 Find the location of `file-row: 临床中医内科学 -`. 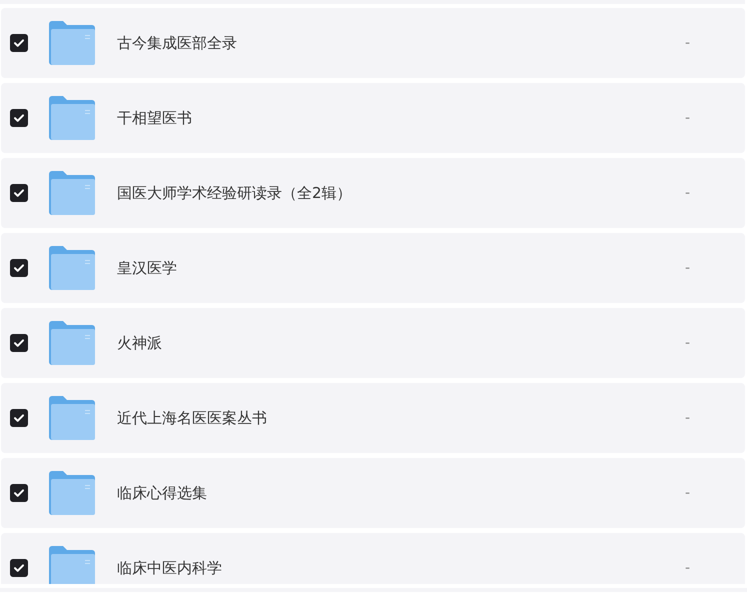

file-row: 临床中医内科学 - is located at coordinates (373, 558).